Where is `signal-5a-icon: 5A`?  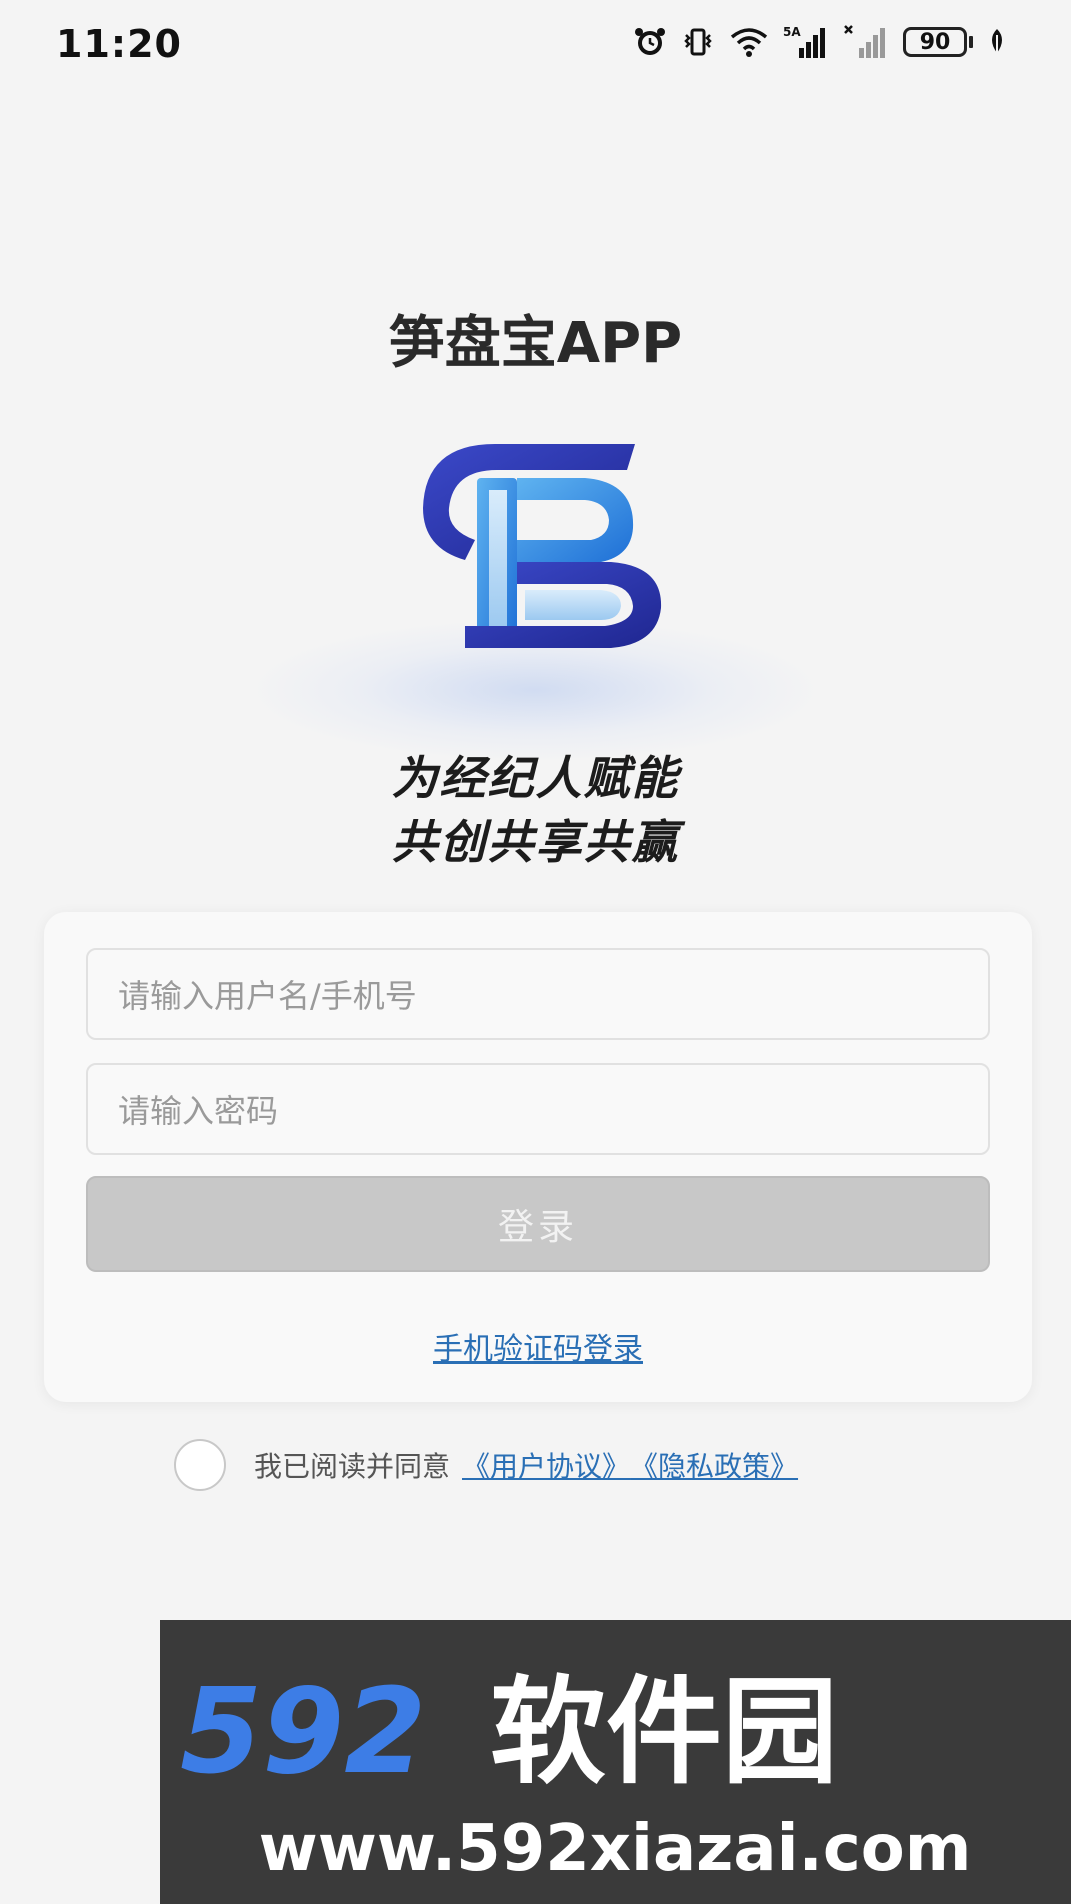
signal-5a-icon: 5A is located at coordinates (806, 42).